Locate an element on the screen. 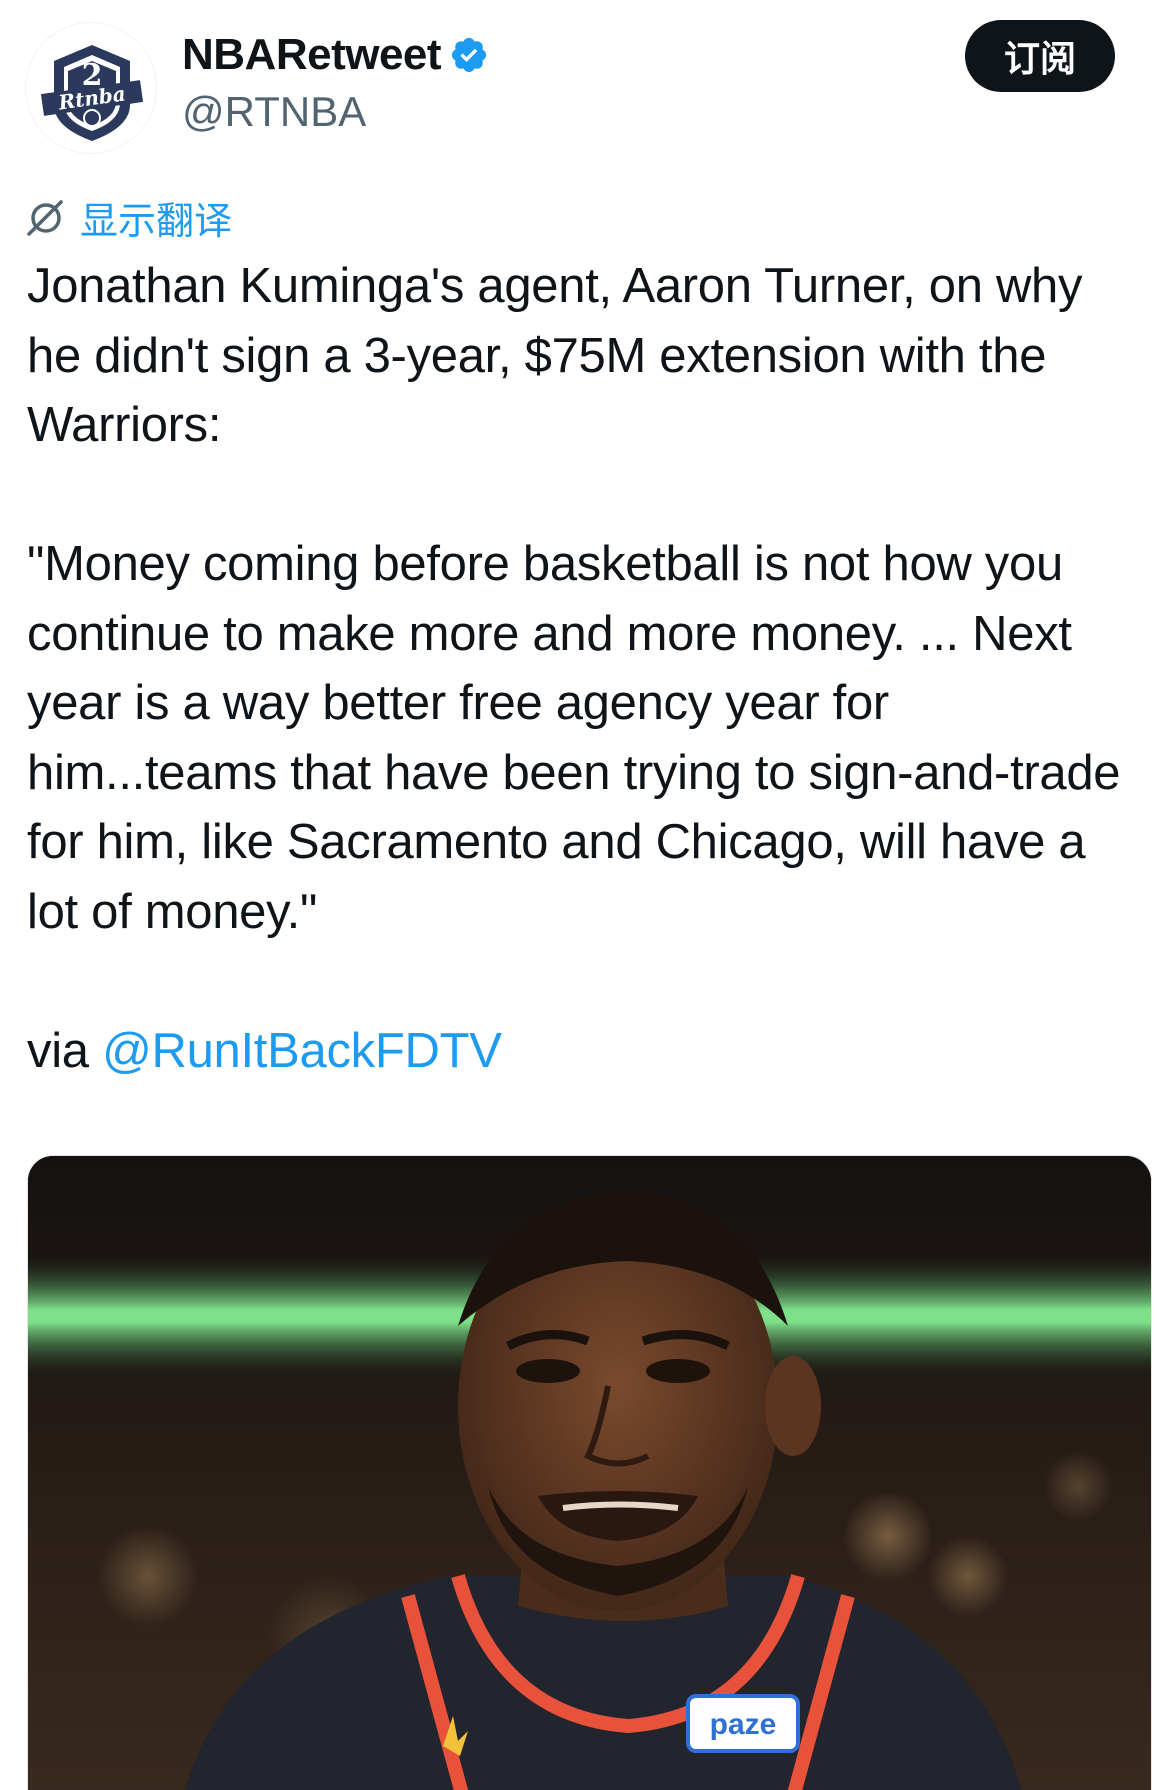 This screenshot has height=1790, width=1157. jersey-sponsor-text: paze is located at coordinates (743, 1724).